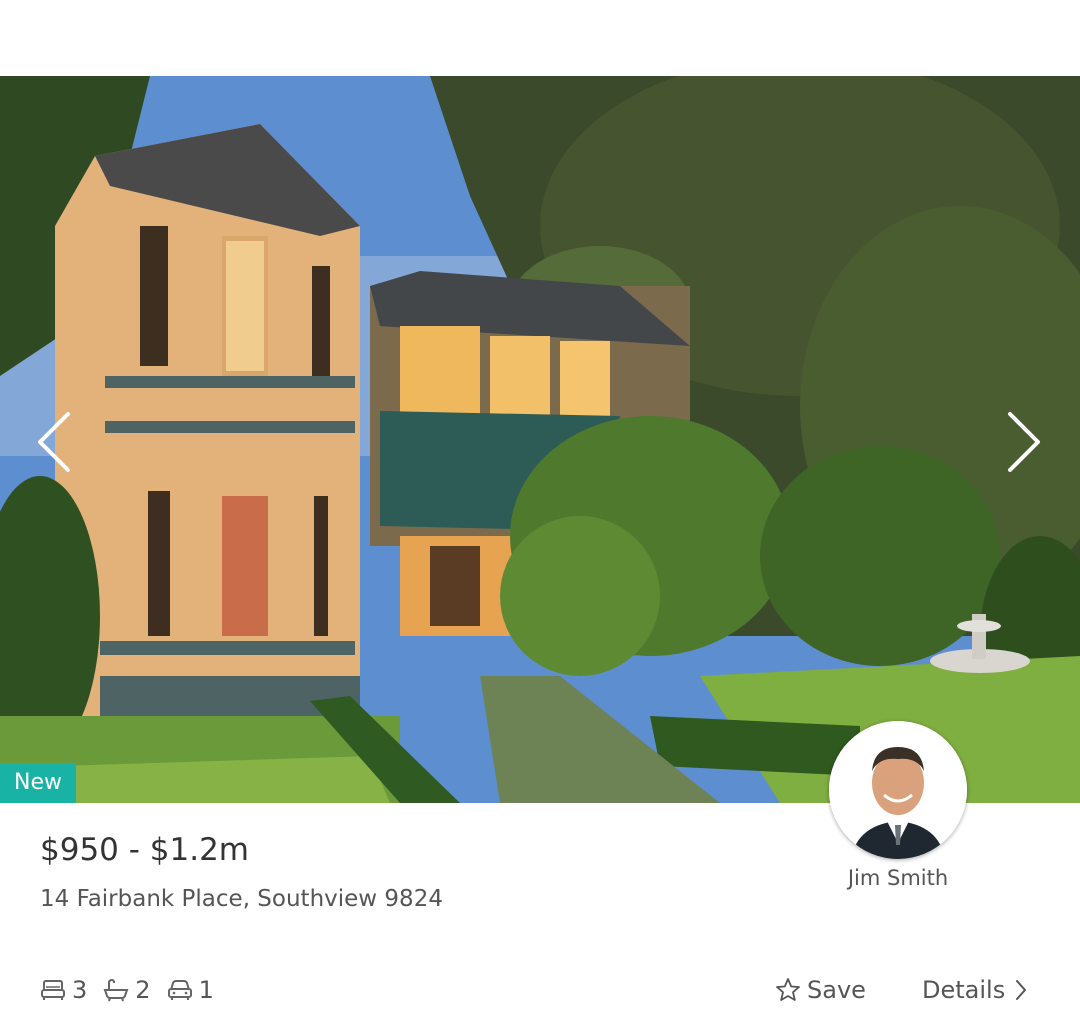 The width and height of the screenshot is (1080, 1032). What do you see at coordinates (53, 990) in the screenshot?
I see `bed-icon` at bounding box center [53, 990].